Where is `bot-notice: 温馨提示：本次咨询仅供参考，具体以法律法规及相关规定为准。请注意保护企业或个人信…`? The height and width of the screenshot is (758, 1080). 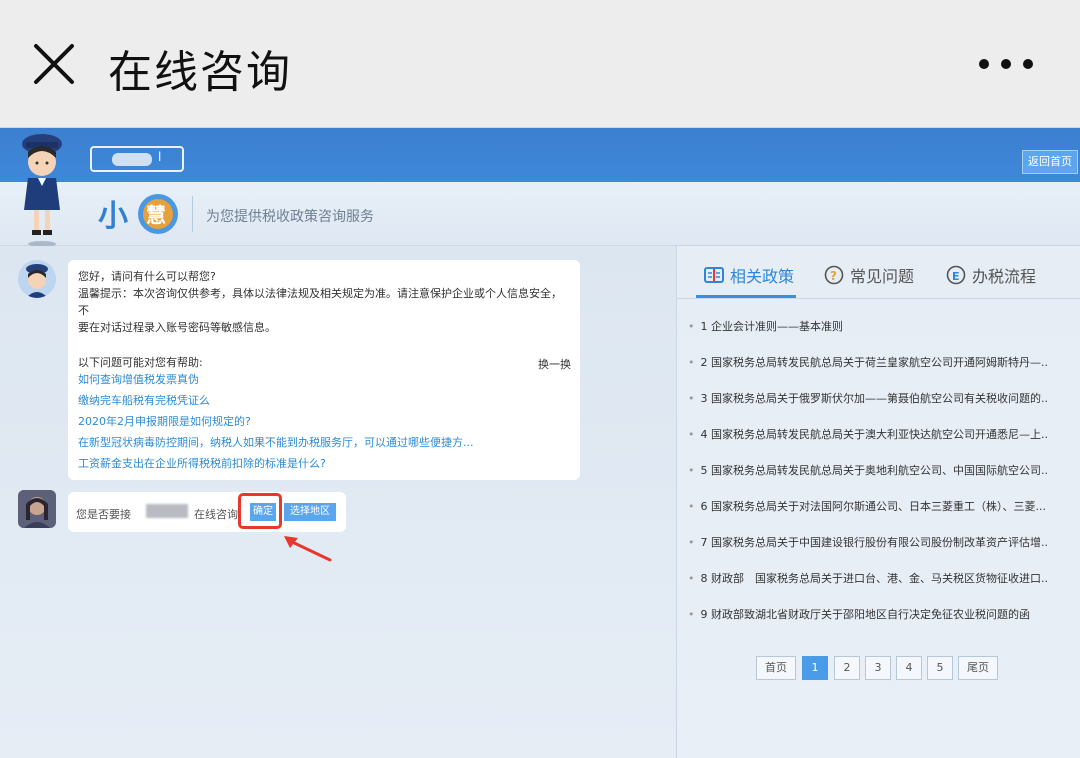 bot-notice: 温馨提示：本次咨询仅供参考，具体以法律法规及相关规定为准。请注意保护企业或个人信… is located at coordinates (320, 302).